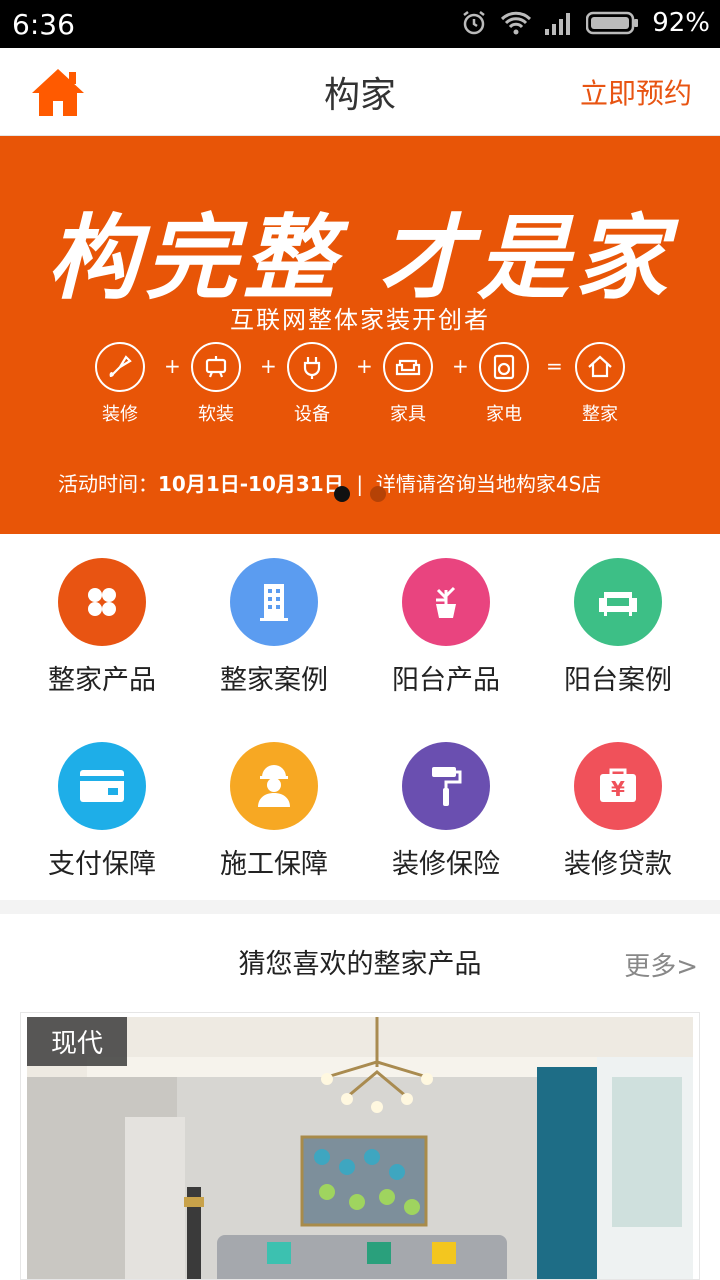  I want to click on formula-label: 装修, so click(120, 414).